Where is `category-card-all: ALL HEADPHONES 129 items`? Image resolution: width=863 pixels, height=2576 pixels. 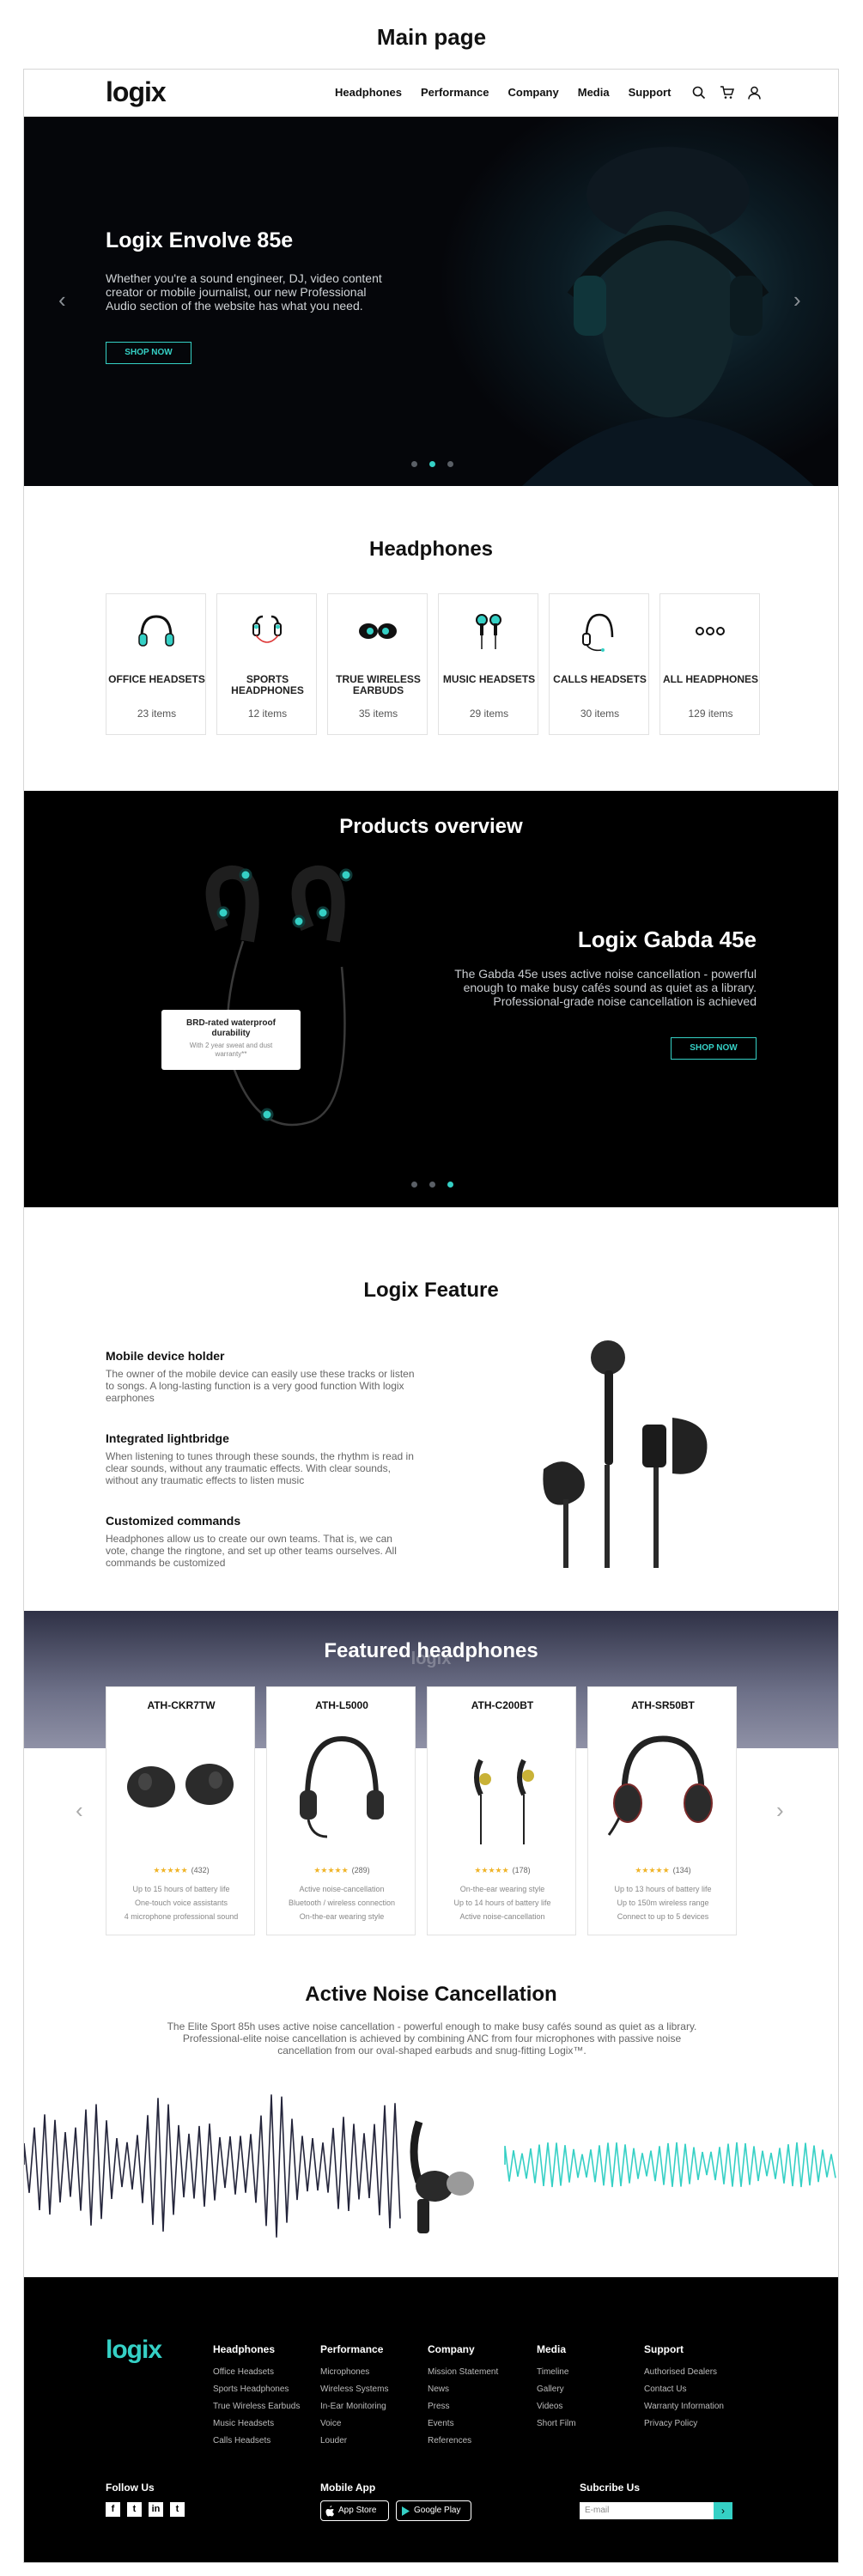 category-card-all: ALL HEADPHONES 129 items is located at coordinates (710, 664).